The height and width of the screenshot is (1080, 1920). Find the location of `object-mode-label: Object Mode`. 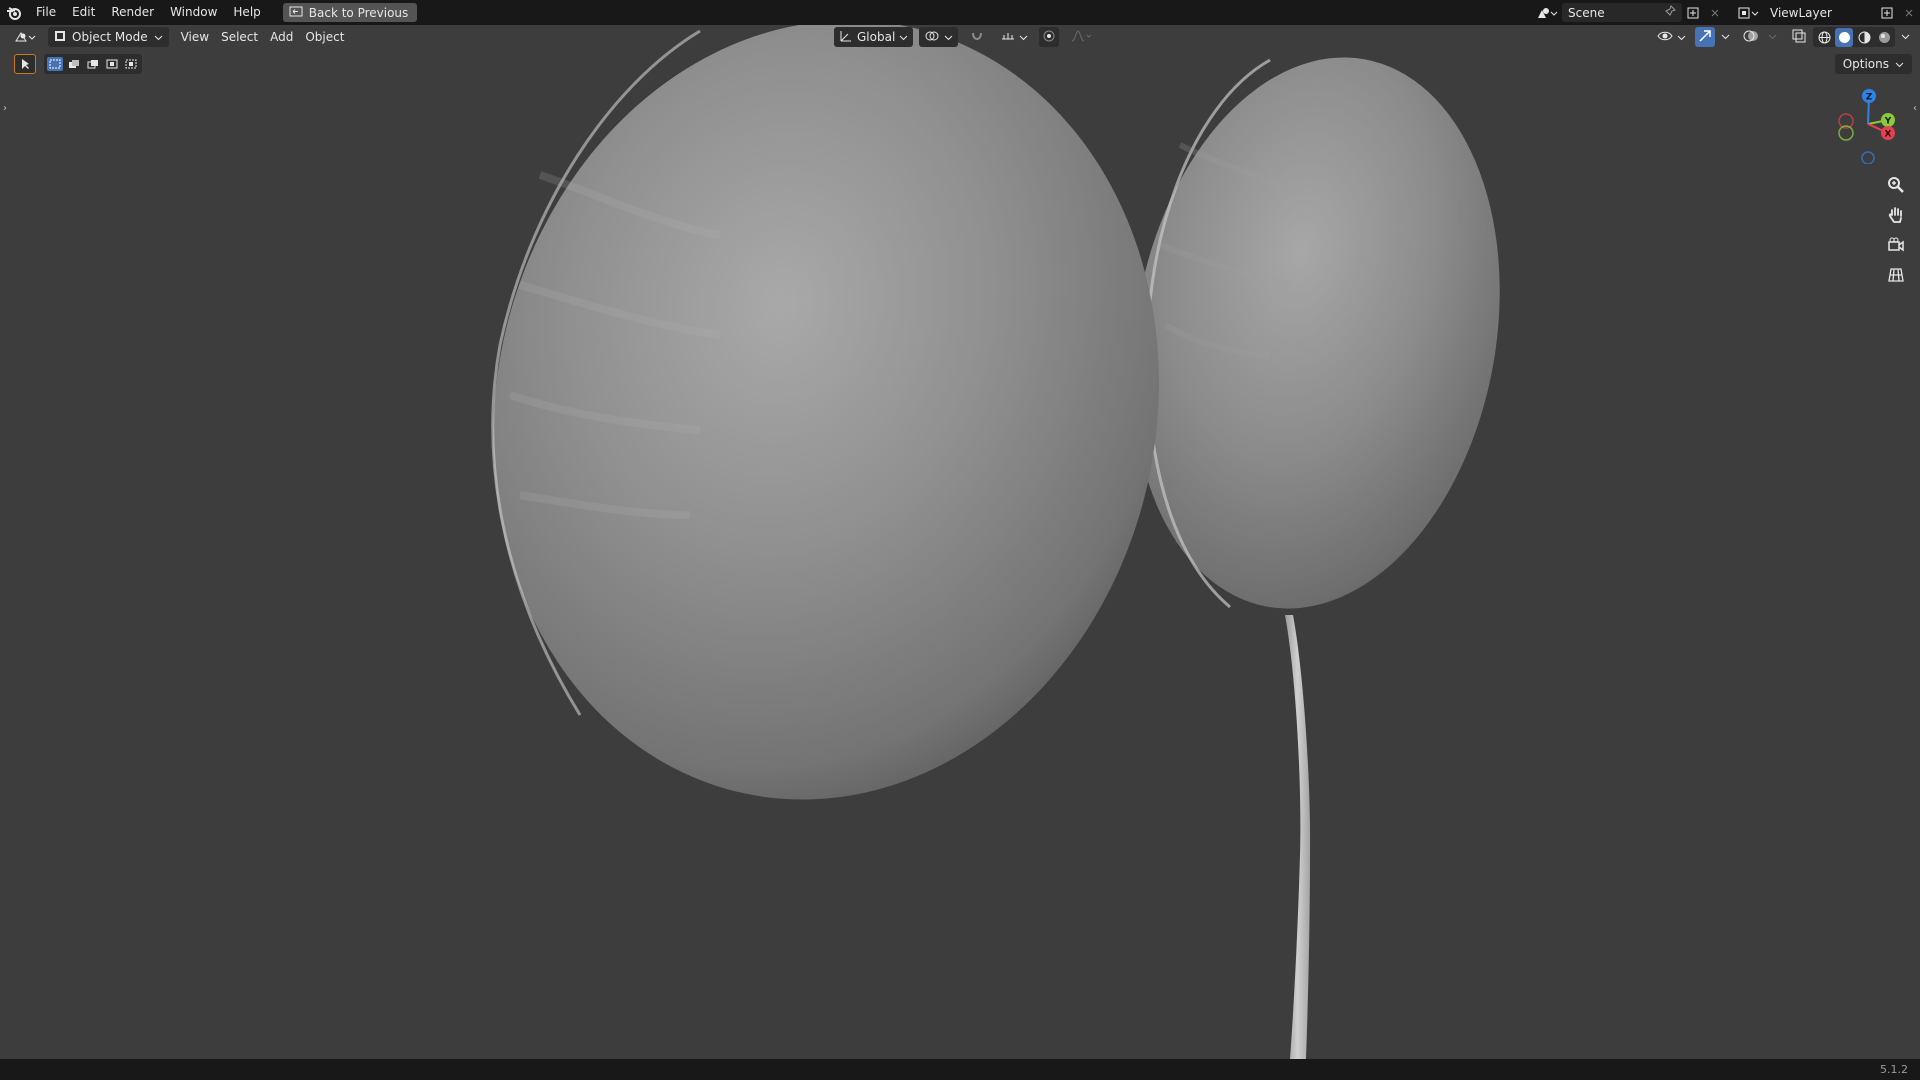

object-mode-label: Object Mode is located at coordinates (110, 37).